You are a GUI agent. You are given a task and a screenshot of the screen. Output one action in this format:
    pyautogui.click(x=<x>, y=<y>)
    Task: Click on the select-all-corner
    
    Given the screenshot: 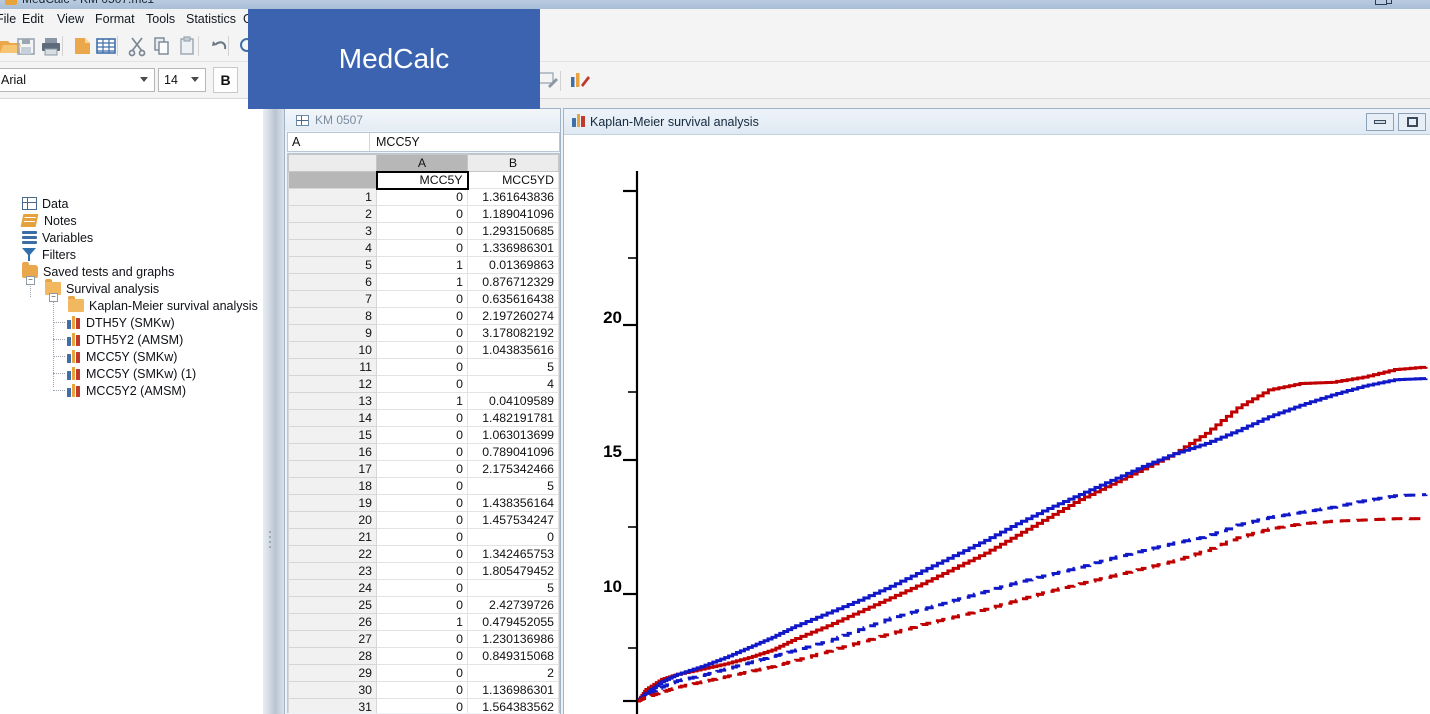 What is the action you would take?
    pyautogui.click(x=332, y=163)
    